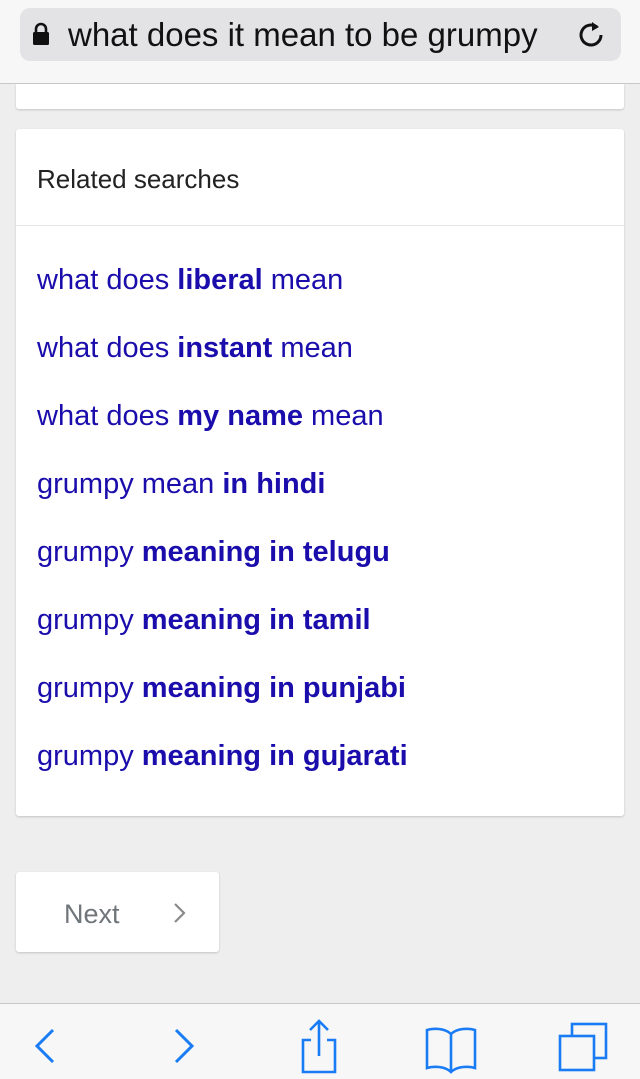 This screenshot has width=640, height=1079. I want to click on next-page-button: Next, so click(117, 912).